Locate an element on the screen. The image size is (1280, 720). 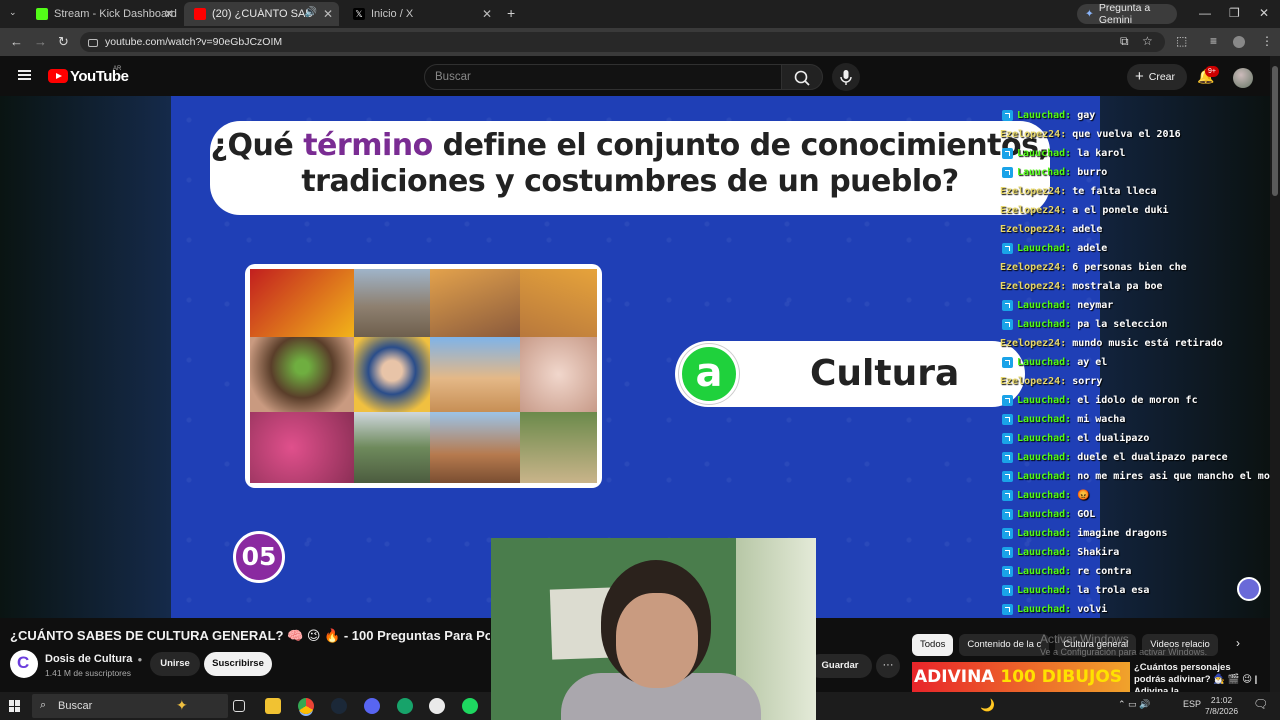
chat-text: burro is located at coordinates (1092, 172).